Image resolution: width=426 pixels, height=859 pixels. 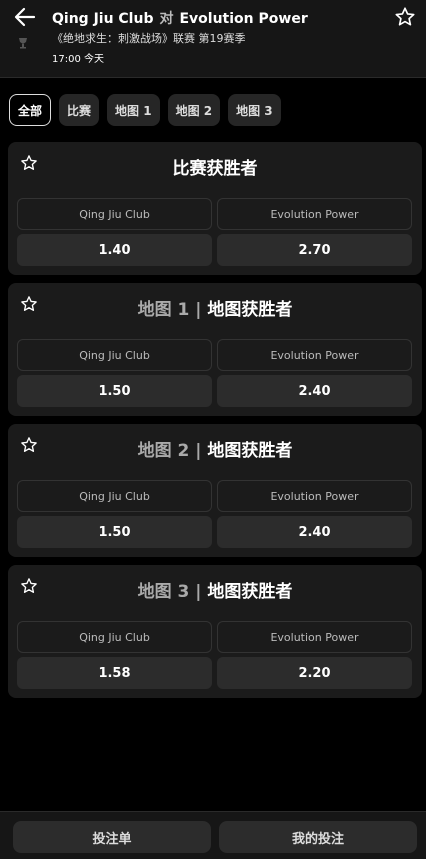 What do you see at coordinates (254, 110) in the screenshot?
I see `tab-map-3: 地图 3` at bounding box center [254, 110].